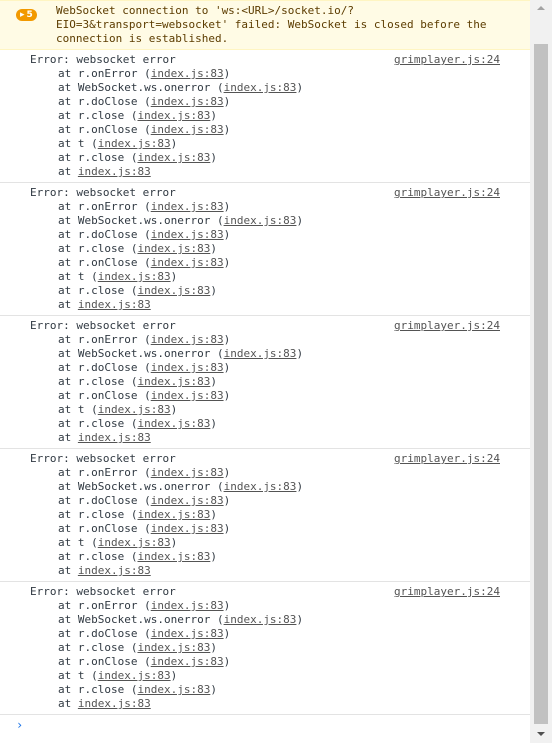 The image size is (552, 743). What do you see at coordinates (541, 384) in the screenshot?
I see `scroll-thumb` at bounding box center [541, 384].